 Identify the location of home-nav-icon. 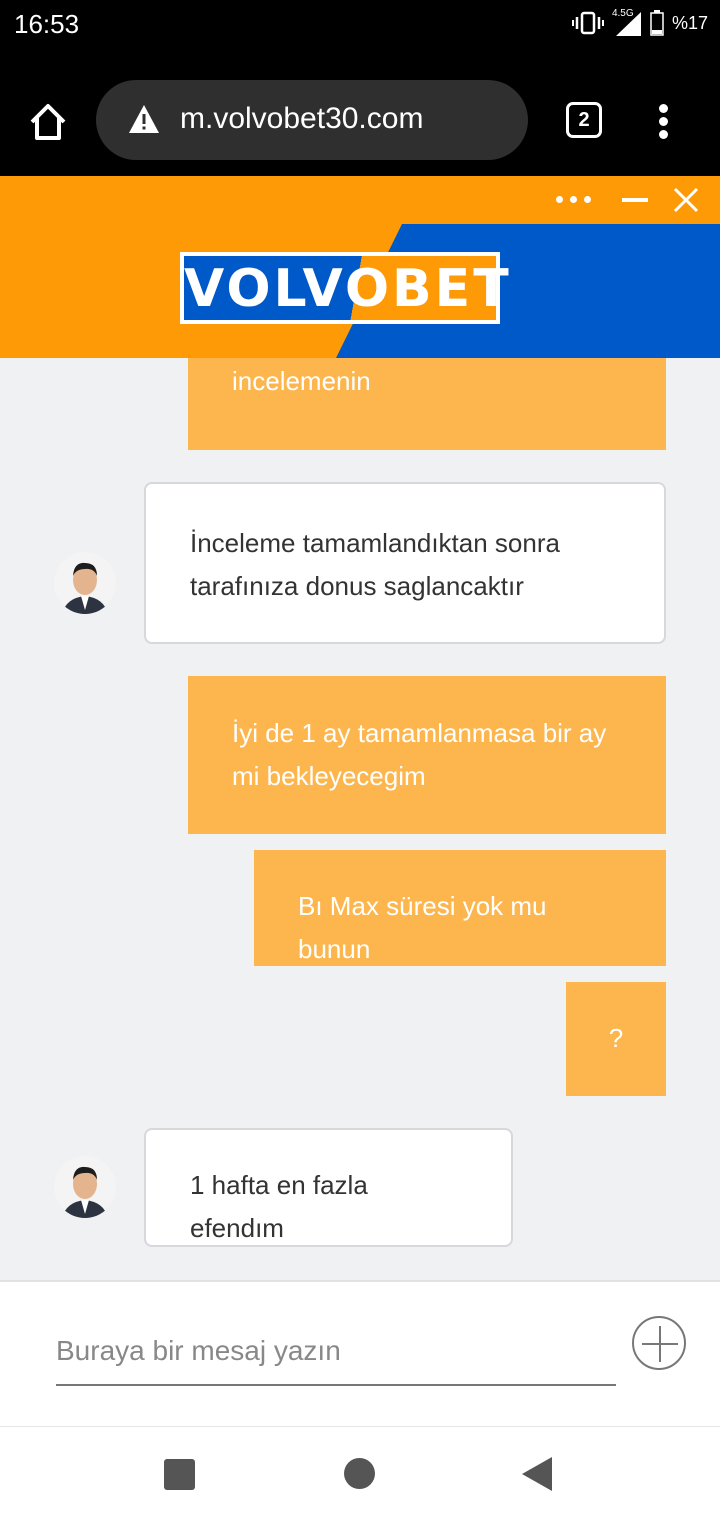
(359, 1473).